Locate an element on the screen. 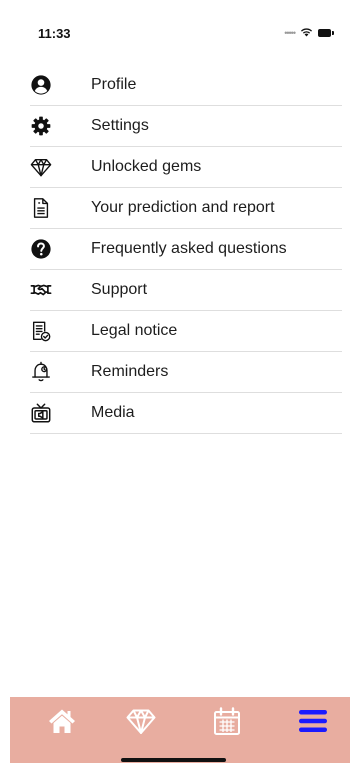 Image resolution: width=350 pixels, height=763 pixels. legal-document-icon is located at coordinates (41, 331).